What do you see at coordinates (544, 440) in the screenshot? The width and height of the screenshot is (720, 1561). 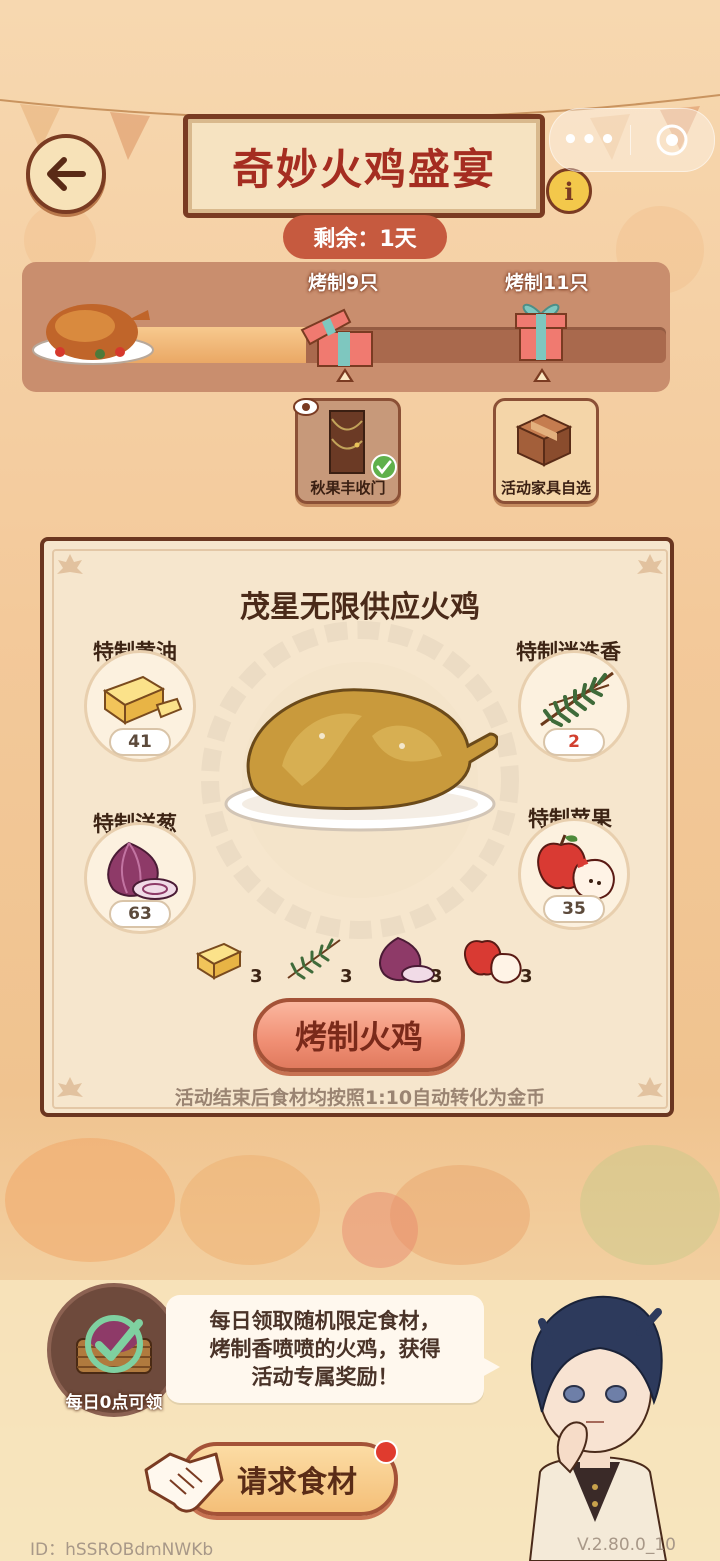 I see `box-icon` at bounding box center [544, 440].